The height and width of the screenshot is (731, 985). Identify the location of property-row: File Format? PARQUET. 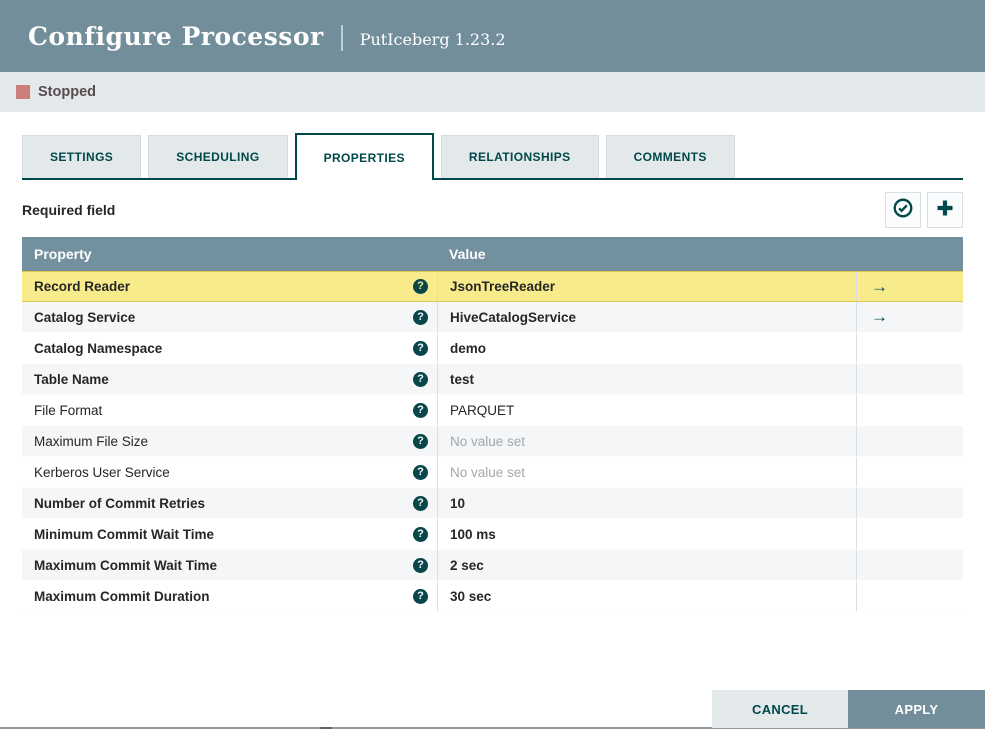
(492, 410).